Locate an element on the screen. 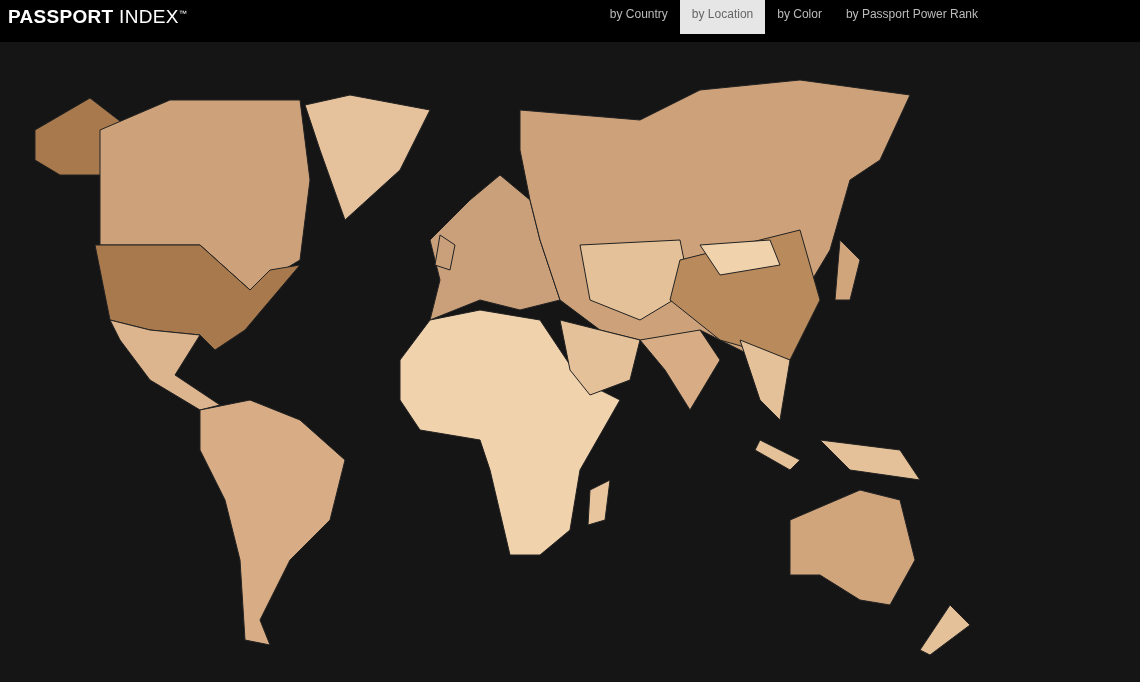 The width and height of the screenshot is (1140, 682). nav-tab: by Passport Power Rank is located at coordinates (911, 17).